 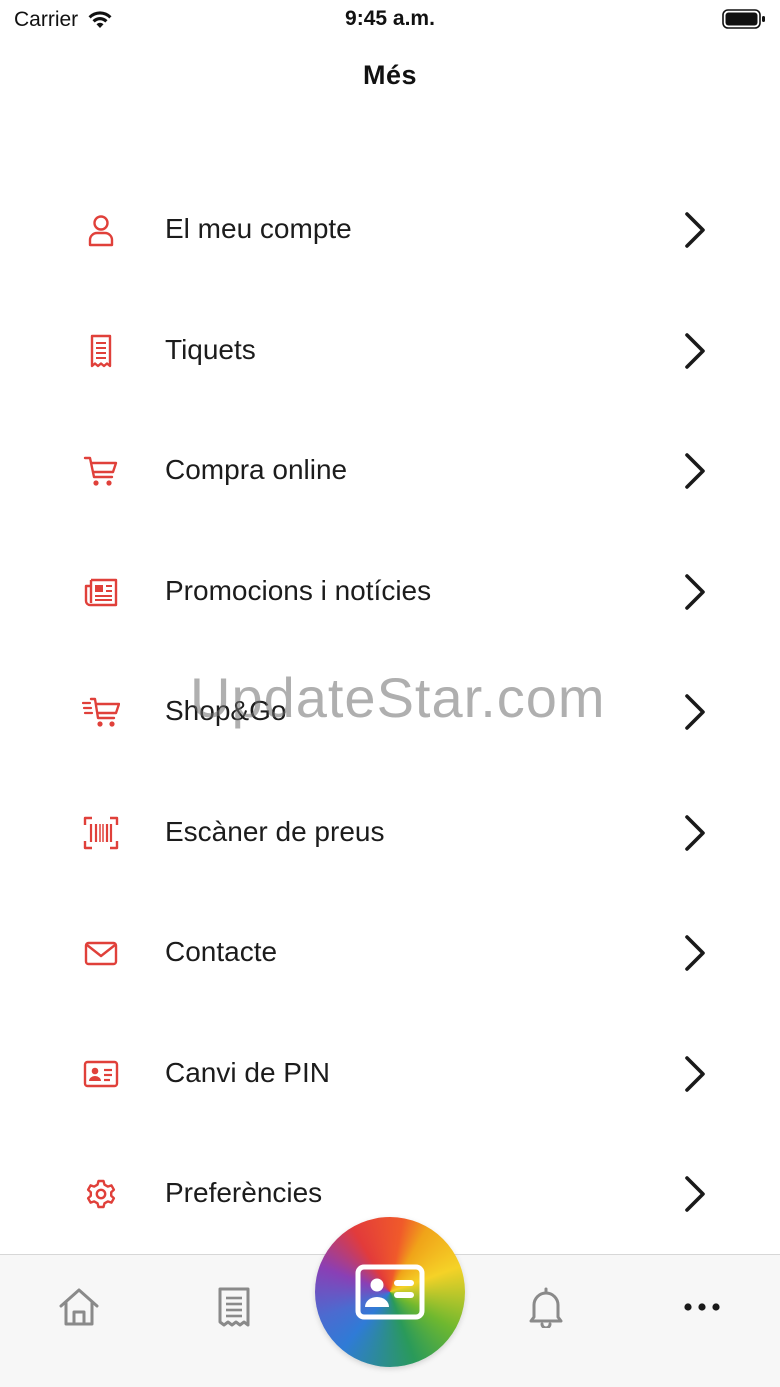 I want to click on status-bar: Carrier 9:45 a.m., so click(x=390, y=22).